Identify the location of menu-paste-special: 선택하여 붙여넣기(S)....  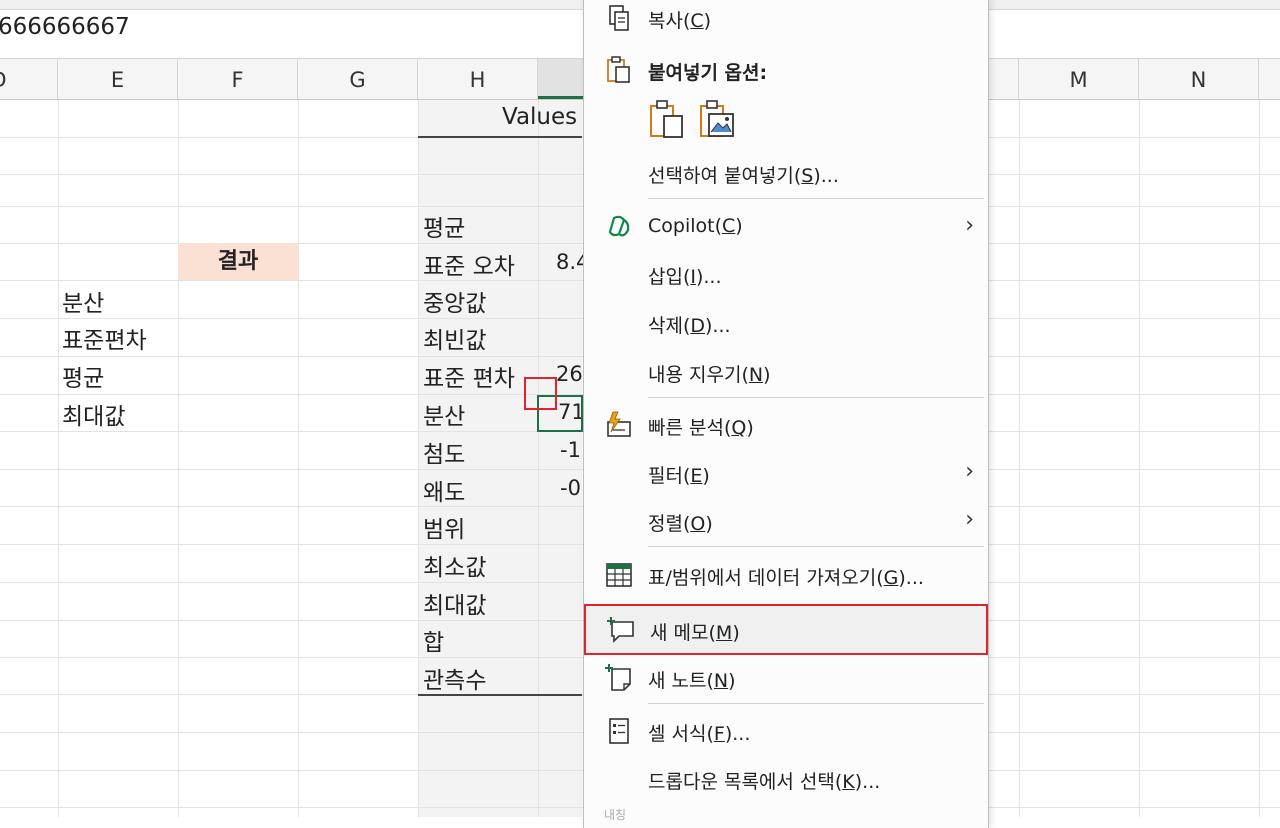
(786, 173).